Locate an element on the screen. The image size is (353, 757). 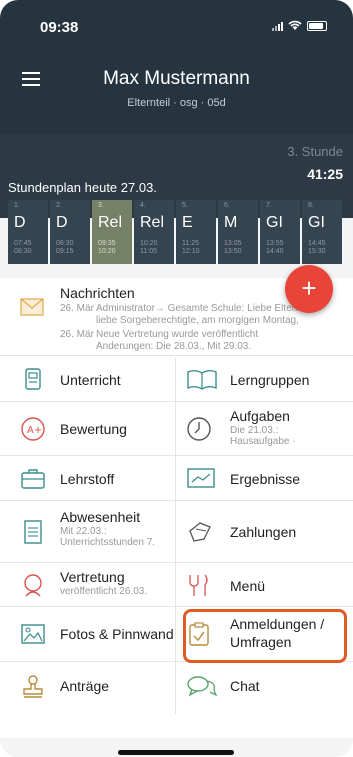
clipboard-check-icon is located at coordinates (199, 634).